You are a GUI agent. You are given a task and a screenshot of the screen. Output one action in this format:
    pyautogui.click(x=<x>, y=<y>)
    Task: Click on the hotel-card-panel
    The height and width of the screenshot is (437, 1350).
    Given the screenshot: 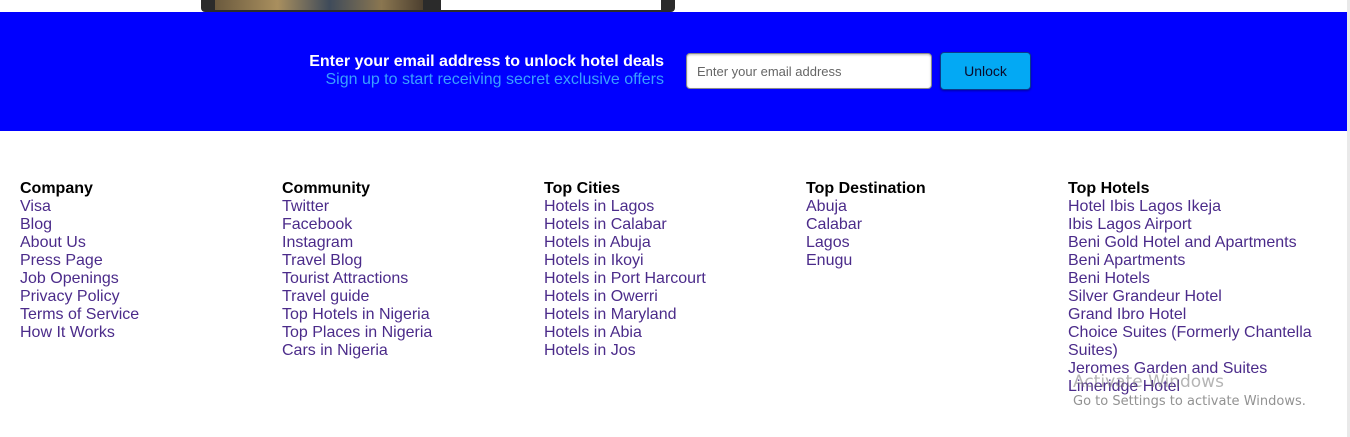 What is the action you would take?
    pyautogui.click(x=551, y=5)
    